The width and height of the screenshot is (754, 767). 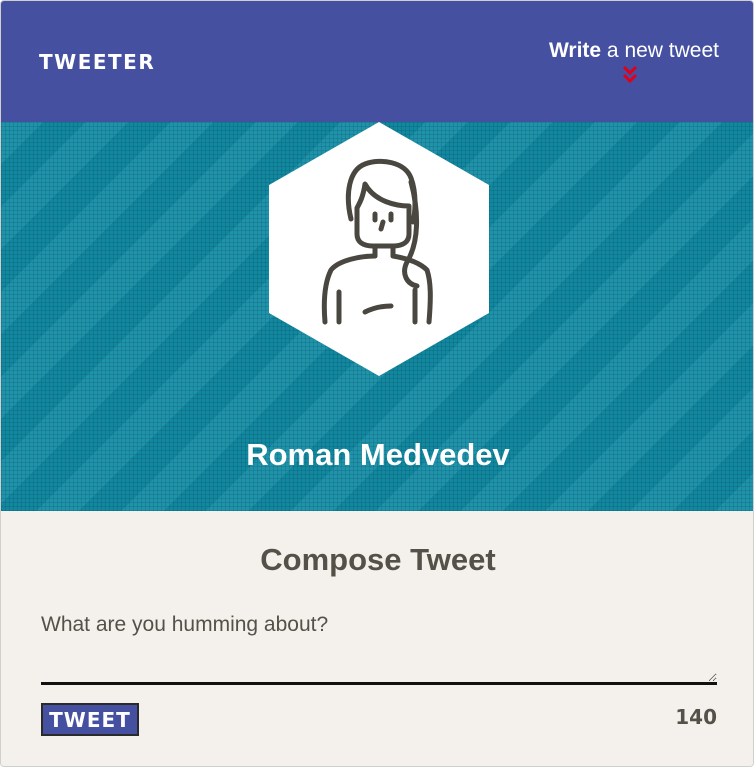 What do you see at coordinates (90, 719) in the screenshot?
I see `tweet-submit-button: TWEET` at bounding box center [90, 719].